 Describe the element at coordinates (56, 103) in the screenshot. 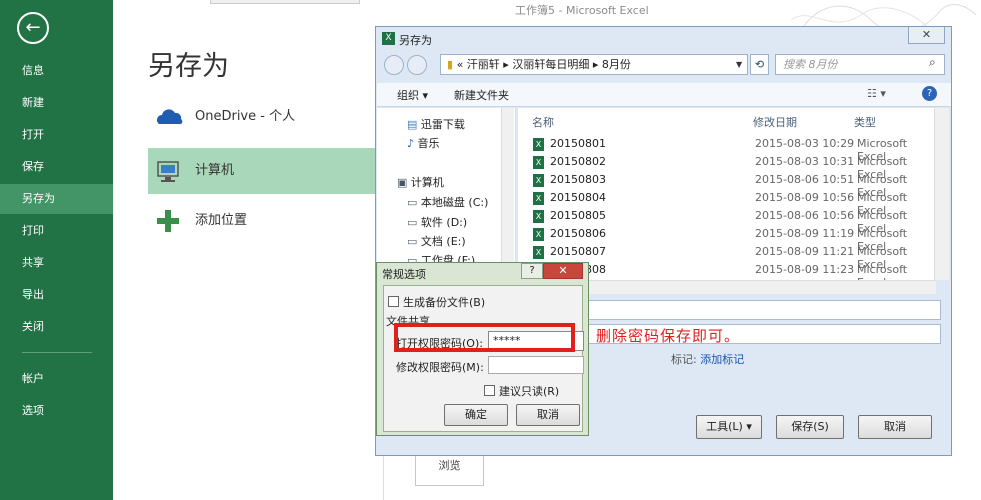

I see `nav-new: 新建` at that location.